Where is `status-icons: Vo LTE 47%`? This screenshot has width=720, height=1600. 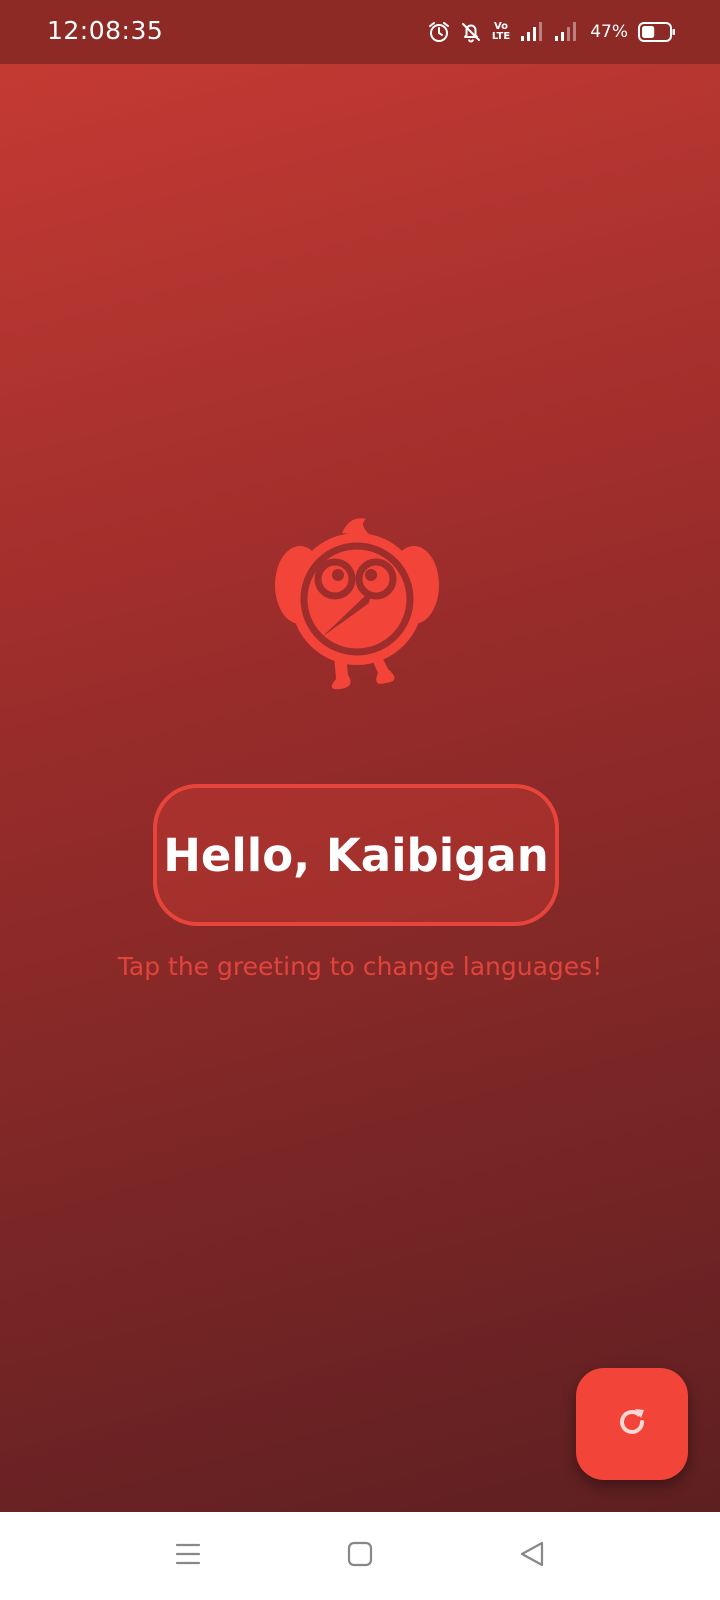 status-icons: Vo LTE 47% is located at coordinates (552, 32).